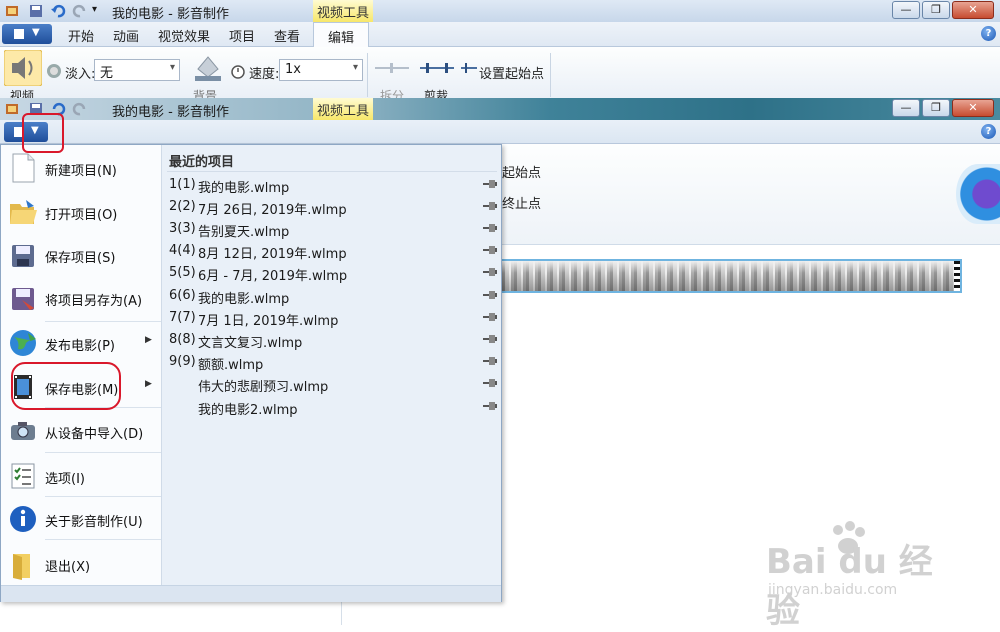 The width and height of the screenshot is (1000, 632). What do you see at coordinates (321, 70) in the screenshot?
I see `speed-dropdown: 1x` at bounding box center [321, 70].